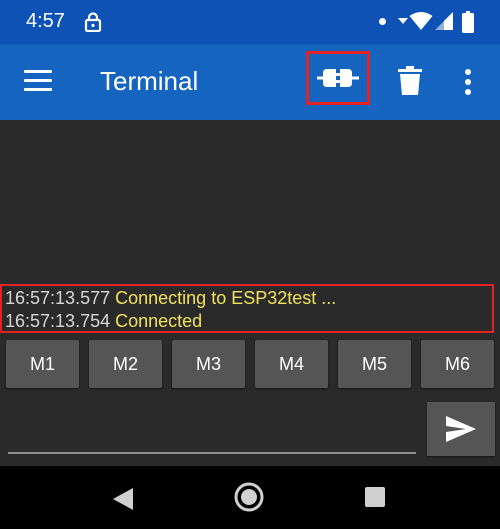 This screenshot has height=529, width=500. I want to click on connect-plug-icon, so click(338, 78).